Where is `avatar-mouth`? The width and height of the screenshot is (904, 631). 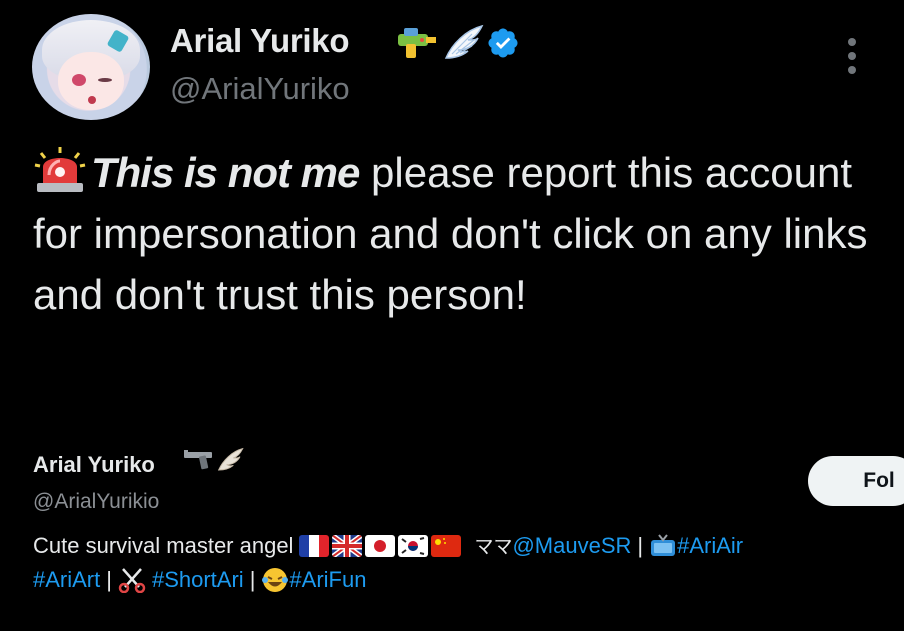
avatar-mouth is located at coordinates (92, 100).